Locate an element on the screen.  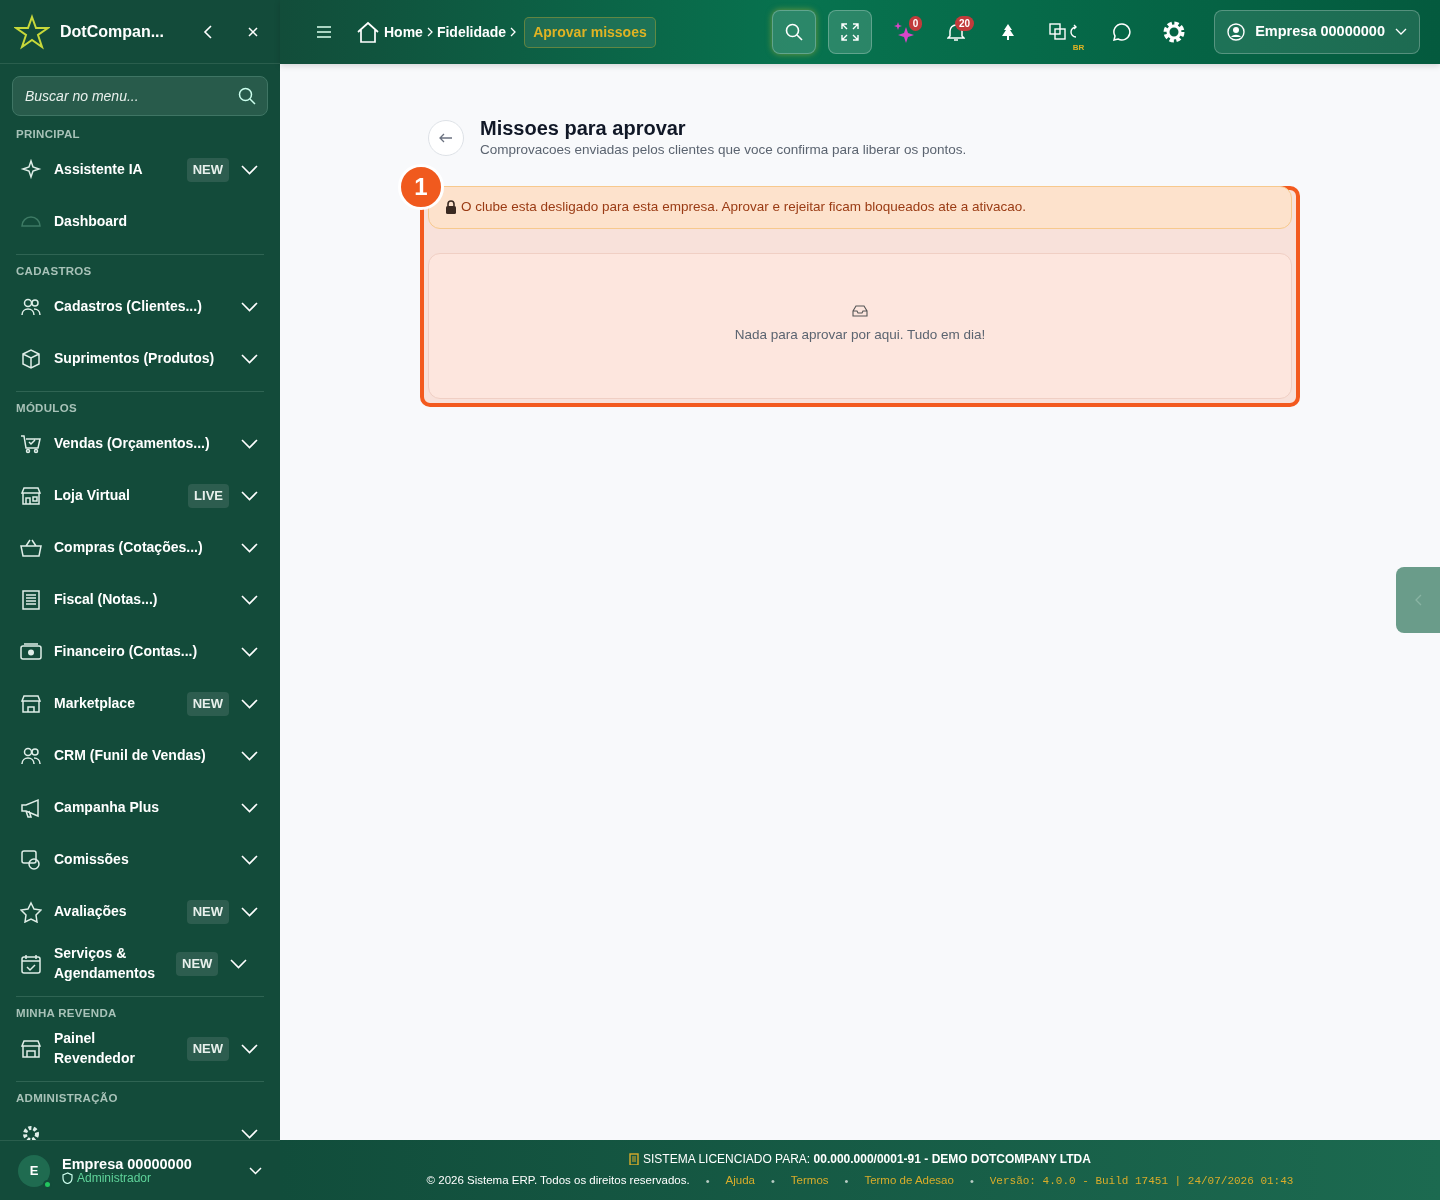
sidebar-item: Serviços & Agendamentos NEW is located at coordinates (140, 964).